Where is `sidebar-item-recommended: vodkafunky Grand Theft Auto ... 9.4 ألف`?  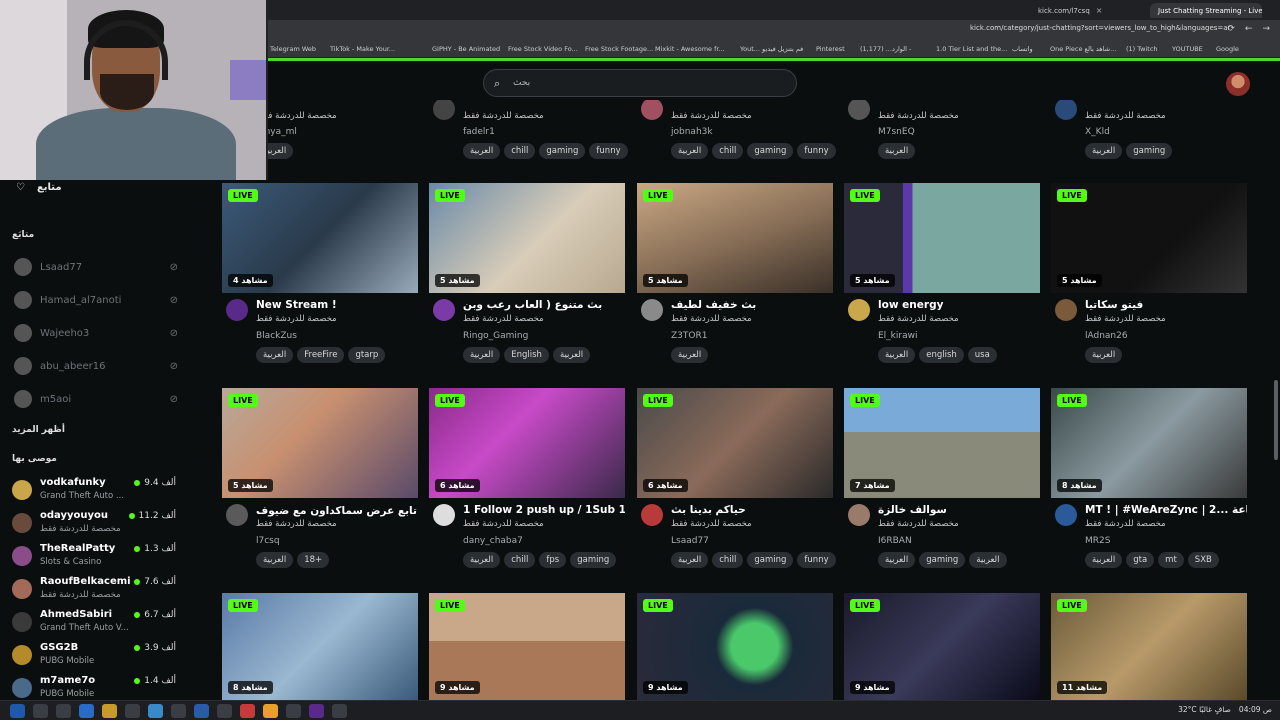
sidebar-item-recommended: vodkafunky Grand Theft Auto ... 9.4 ألف is located at coordinates (97, 491).